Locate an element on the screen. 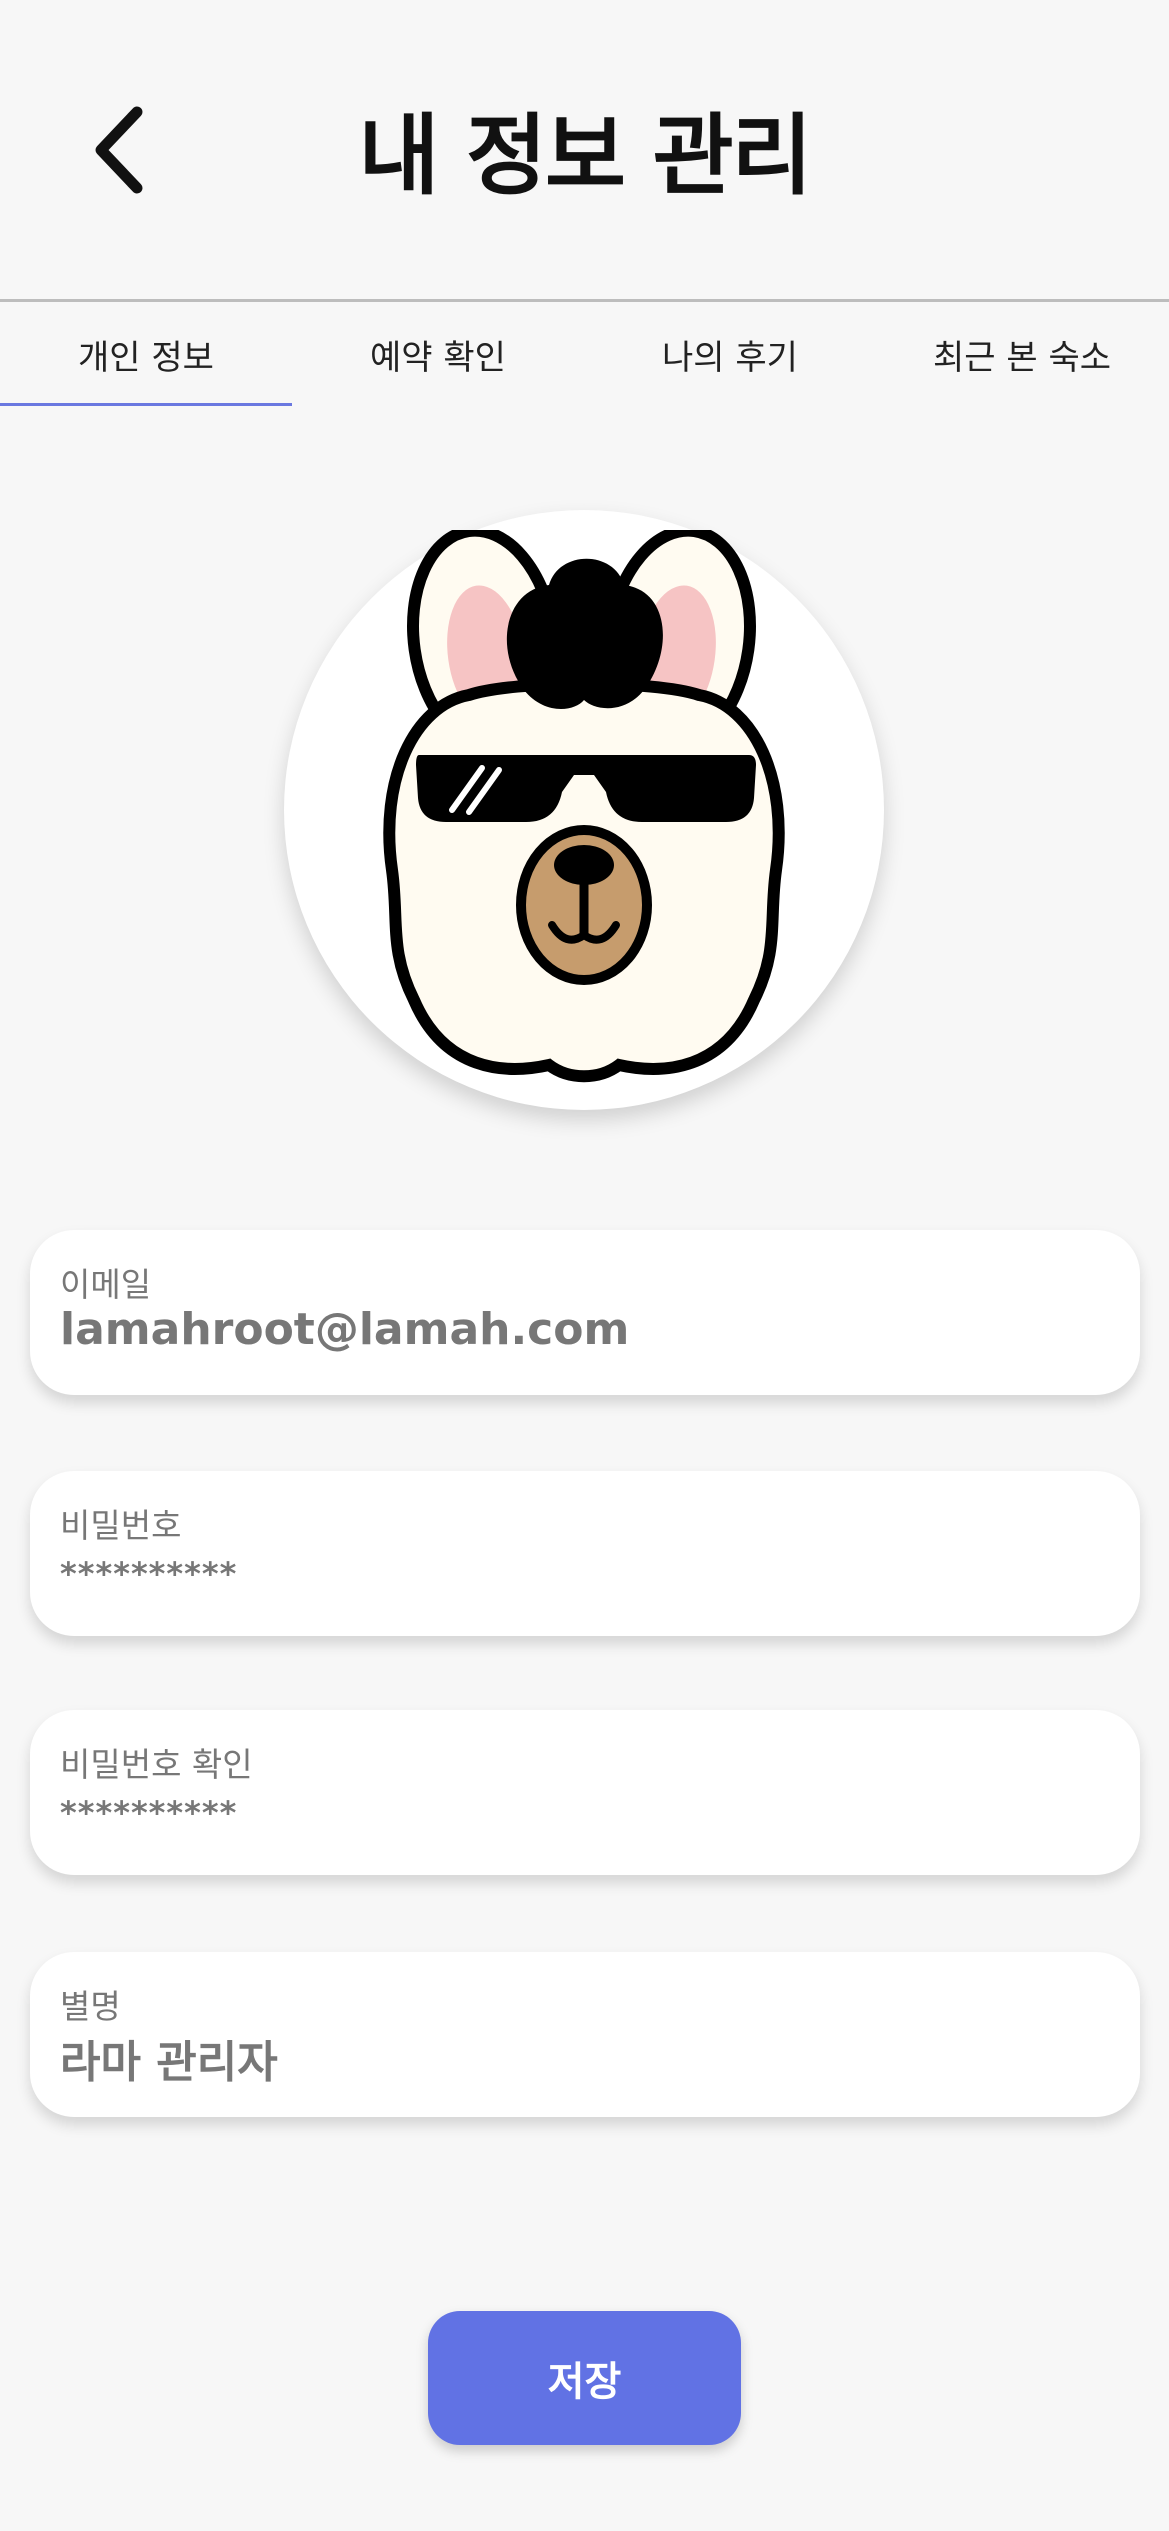  nickname-label: 별명 is located at coordinates (90, 2006).